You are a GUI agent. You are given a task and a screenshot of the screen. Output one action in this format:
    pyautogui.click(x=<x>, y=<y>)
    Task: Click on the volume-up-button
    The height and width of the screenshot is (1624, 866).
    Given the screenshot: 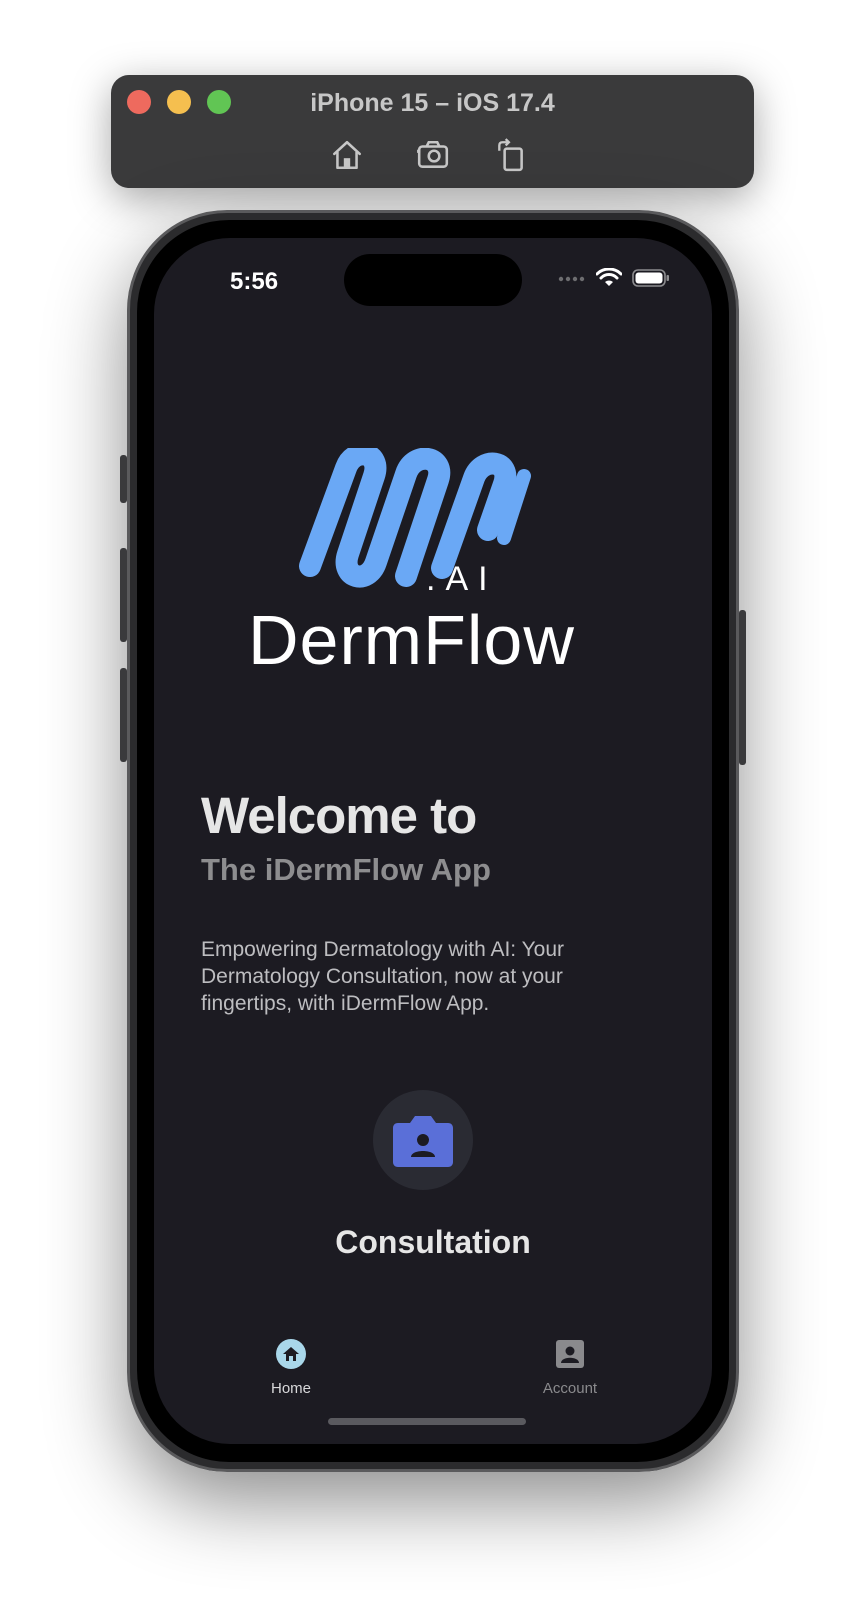 What is the action you would take?
    pyautogui.click(x=123, y=595)
    